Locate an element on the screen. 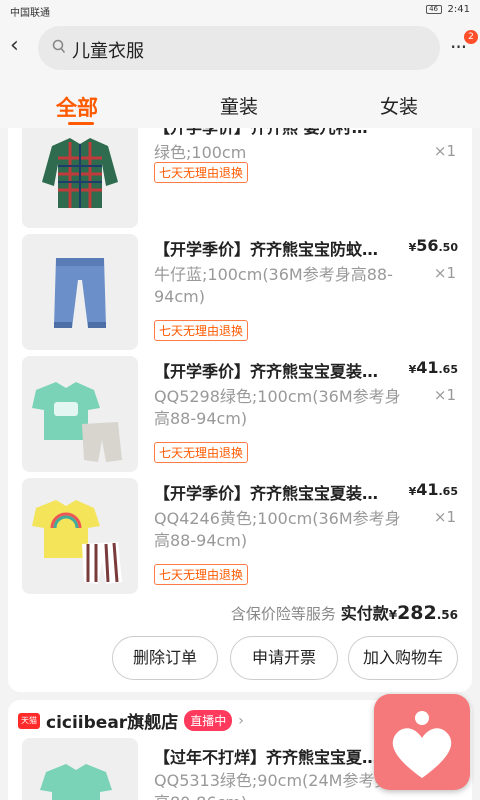  item-spec: 绿色;100cm is located at coordinates (200, 152).